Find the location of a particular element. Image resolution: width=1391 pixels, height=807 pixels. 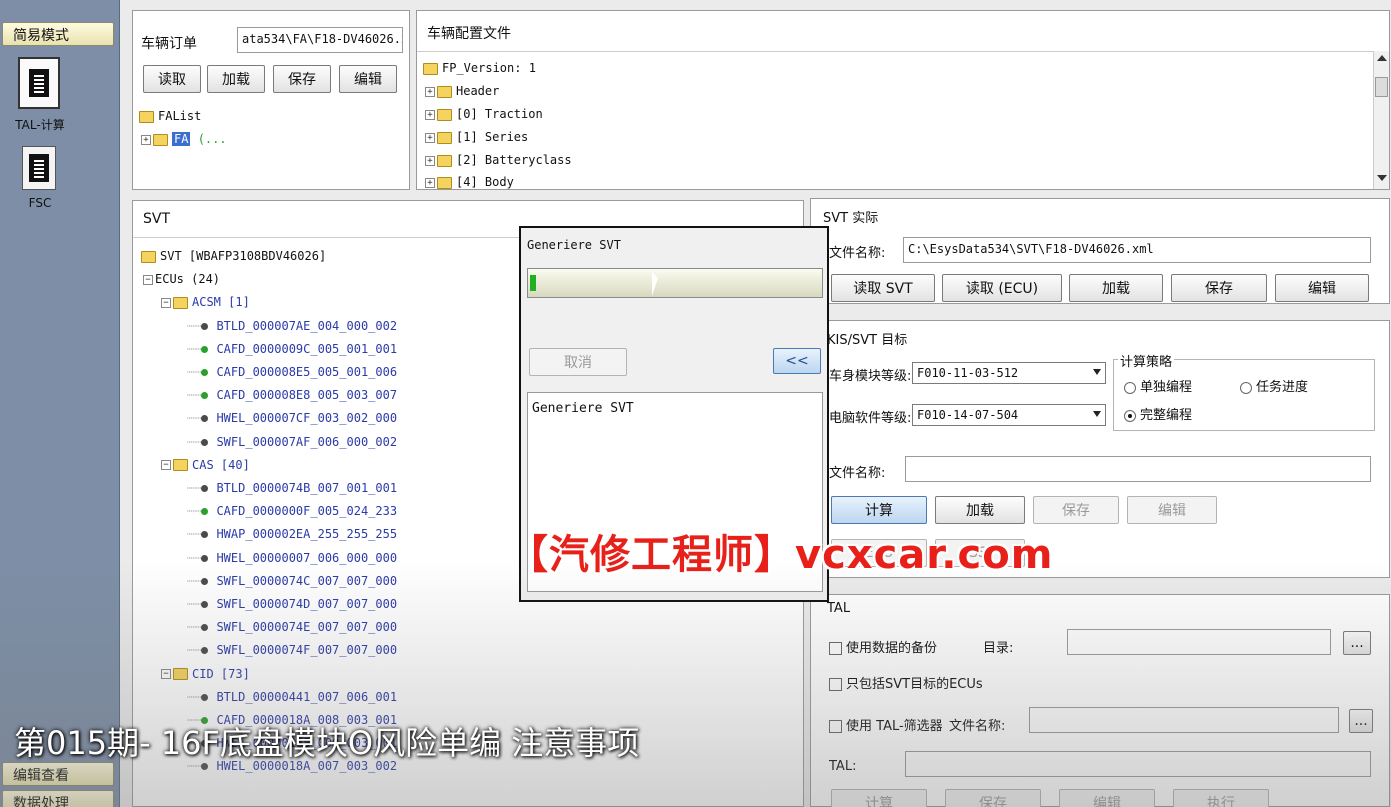

ecu-item-node: ┈┈ BTLD_00000441_007_006_001 is located at coordinates (292, 697).